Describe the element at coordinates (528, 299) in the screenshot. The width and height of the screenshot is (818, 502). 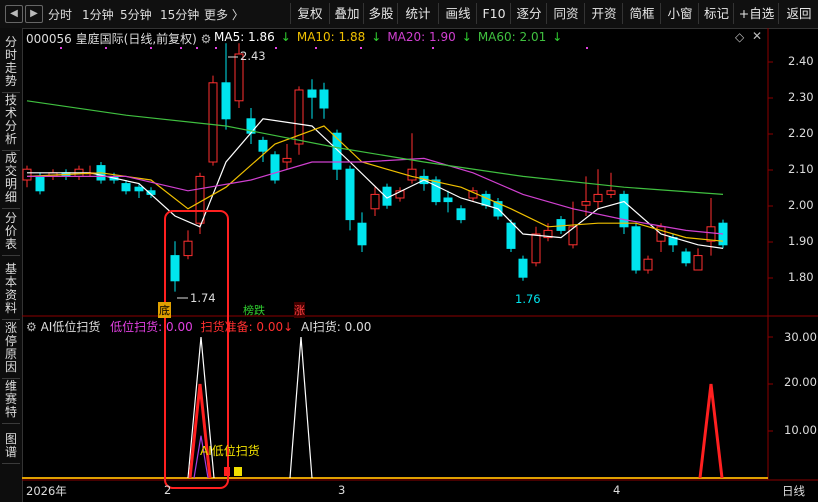
I see `low2-price-label: 1.76` at that location.